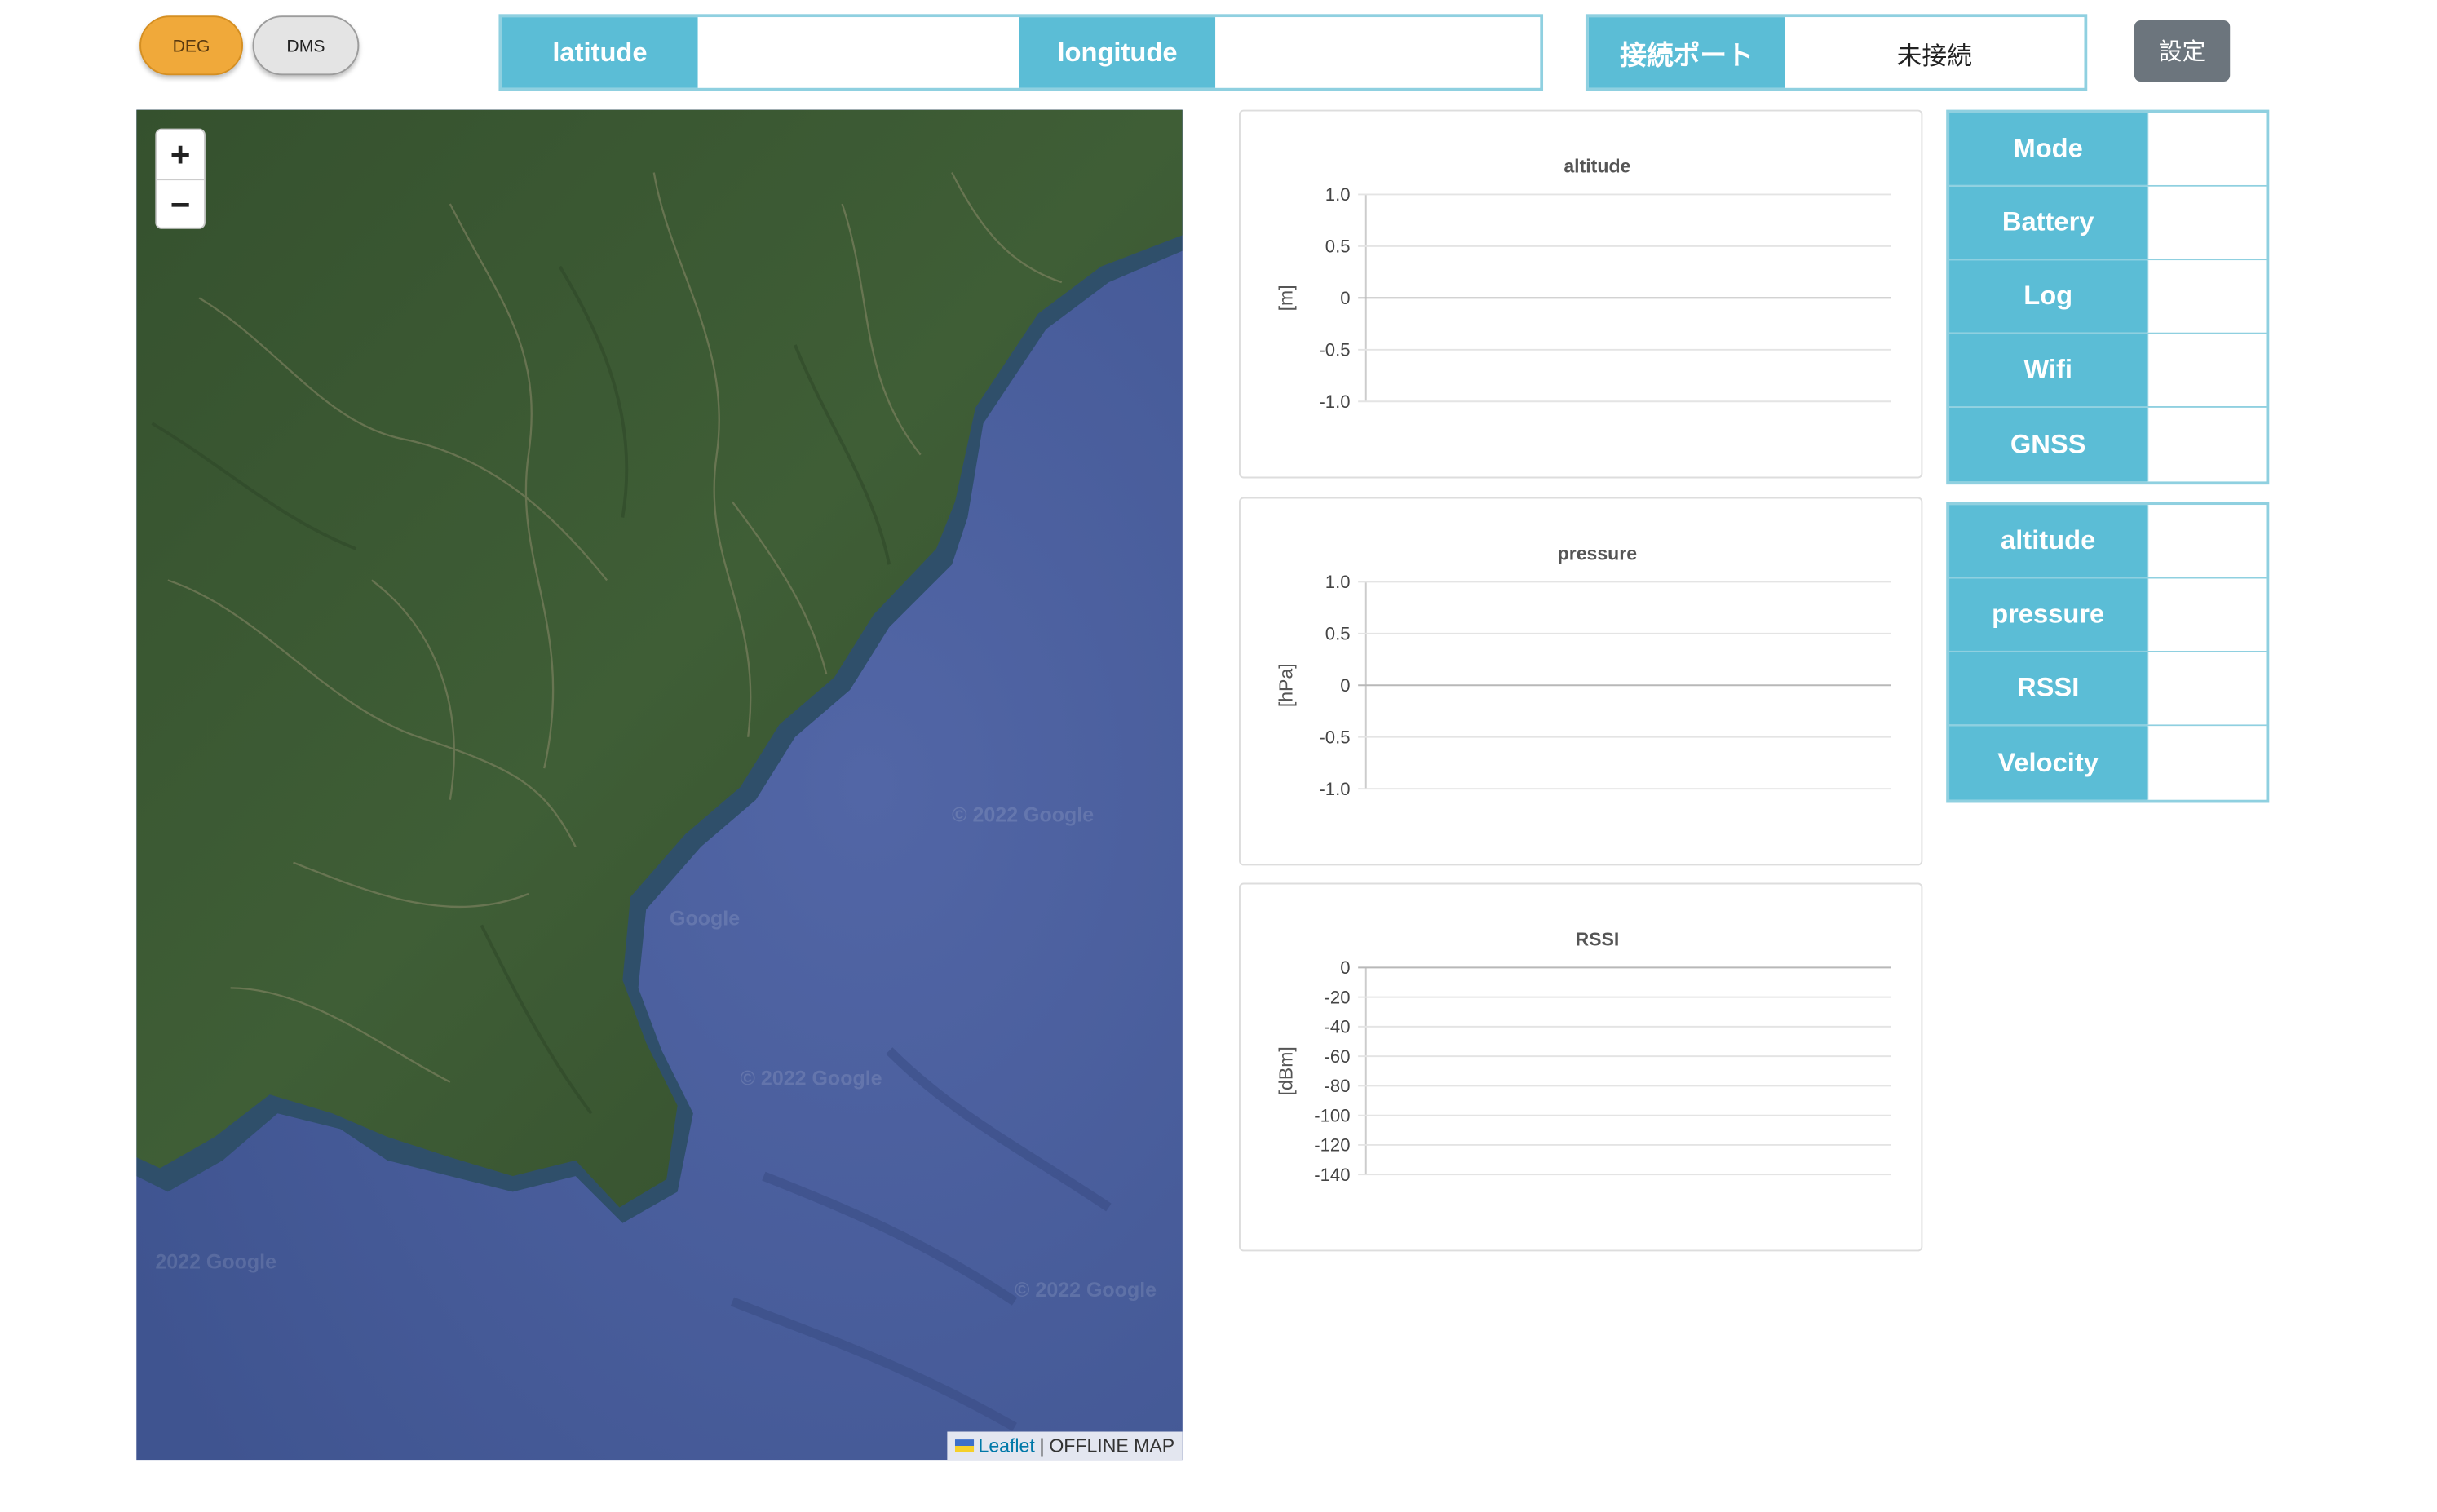 The height and width of the screenshot is (1512, 2437). What do you see at coordinates (1687, 52) in the screenshot?
I see `port-label: 接続ポート` at bounding box center [1687, 52].